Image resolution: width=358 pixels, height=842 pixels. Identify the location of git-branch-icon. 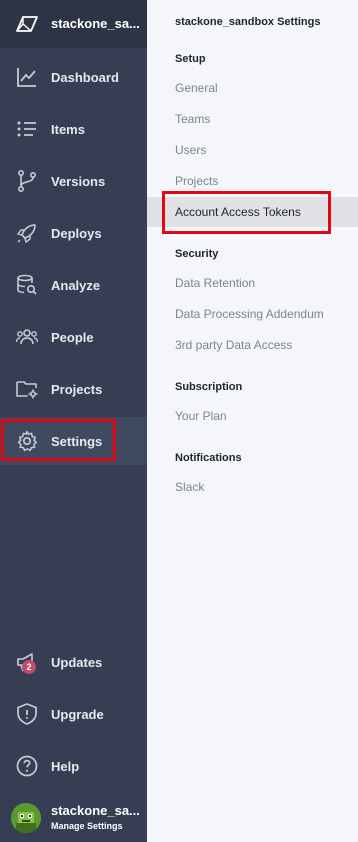
(27, 180).